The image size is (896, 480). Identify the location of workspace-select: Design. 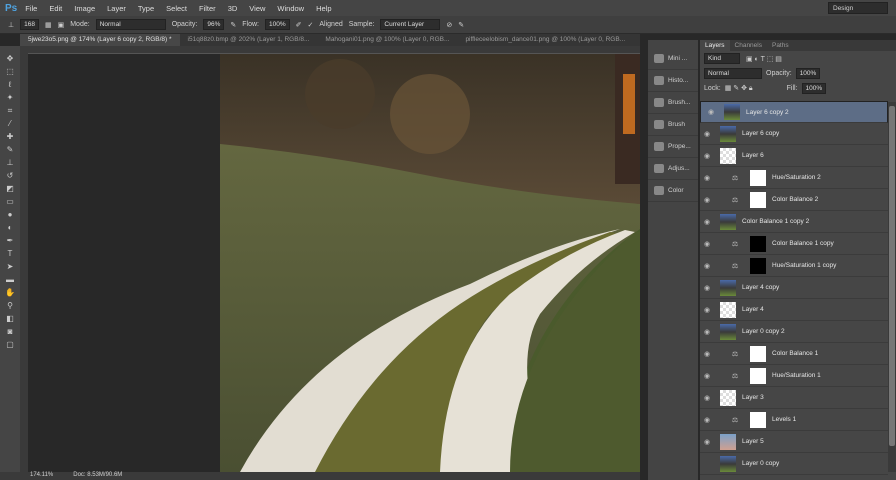
(858, 8).